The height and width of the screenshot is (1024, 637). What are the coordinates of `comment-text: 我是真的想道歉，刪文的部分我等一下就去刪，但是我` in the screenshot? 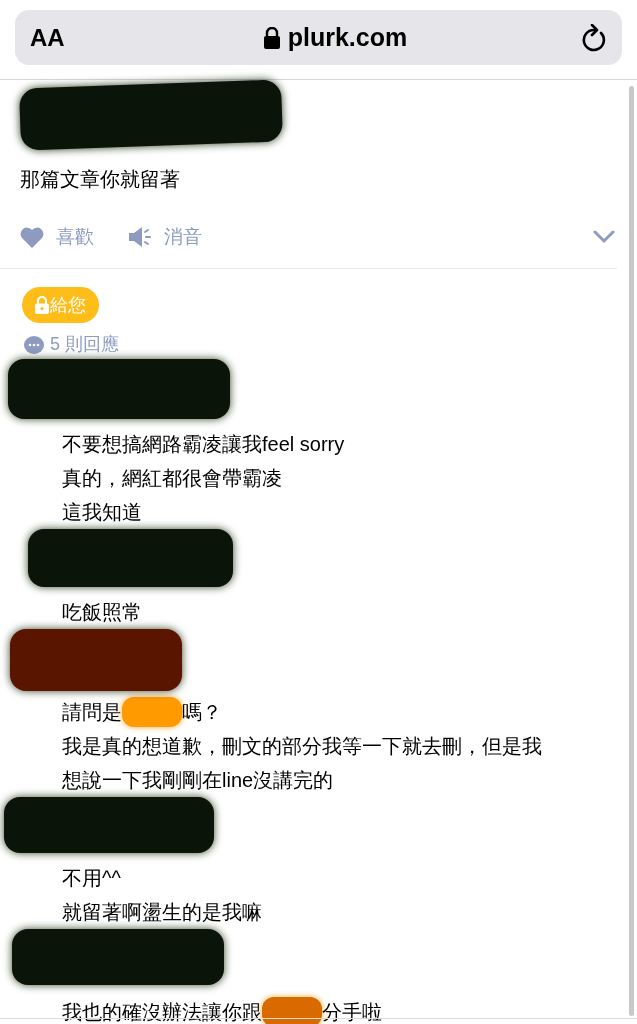 It's located at (302, 746).